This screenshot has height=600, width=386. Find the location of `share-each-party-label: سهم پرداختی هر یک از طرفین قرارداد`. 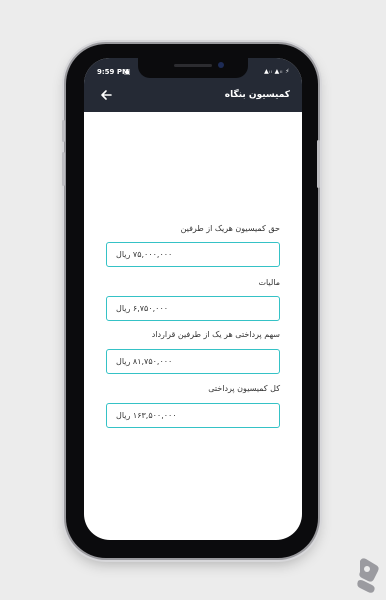

share-each-party-label: سهم پرداختی هر یک از طرفین قرارداد is located at coordinates (215, 334).